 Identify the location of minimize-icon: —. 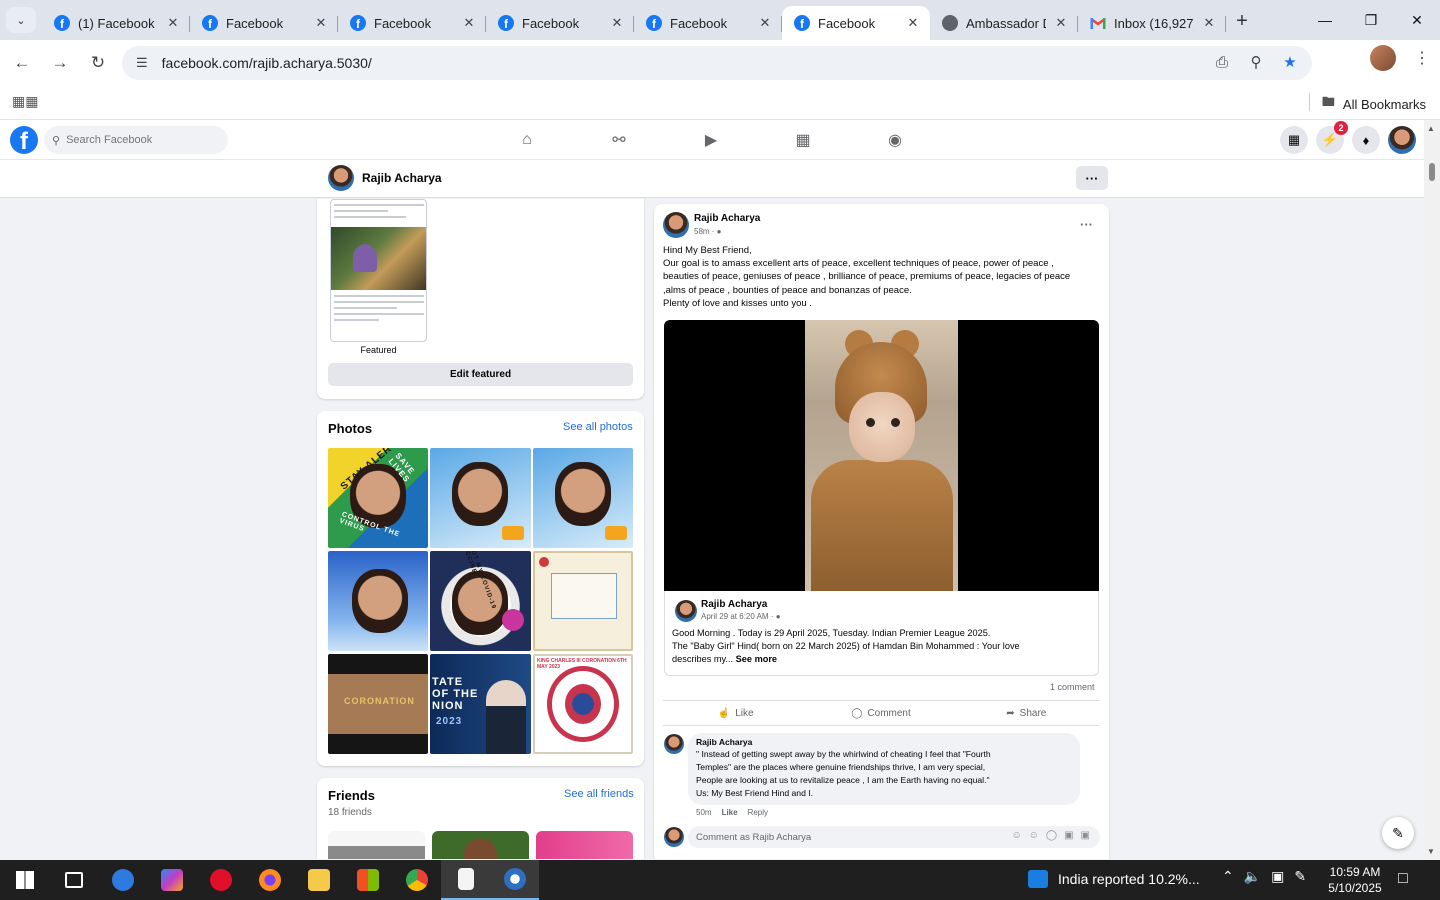
(1325, 20).